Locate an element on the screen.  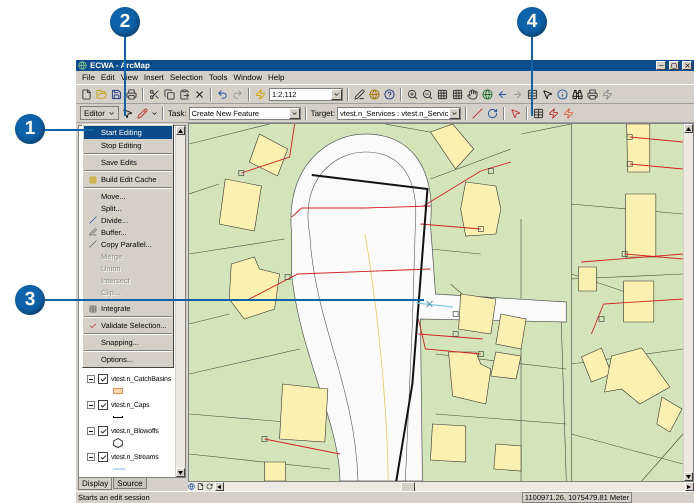
close-icon is located at coordinates (687, 65).